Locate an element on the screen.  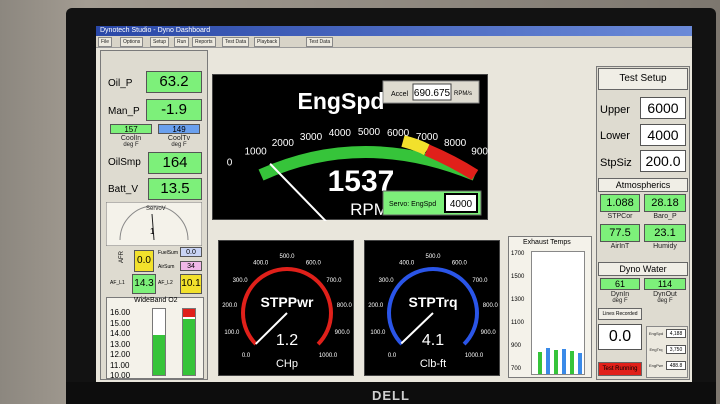
stptrq-tick-label: 700.0 is located at coordinates (480, 281).